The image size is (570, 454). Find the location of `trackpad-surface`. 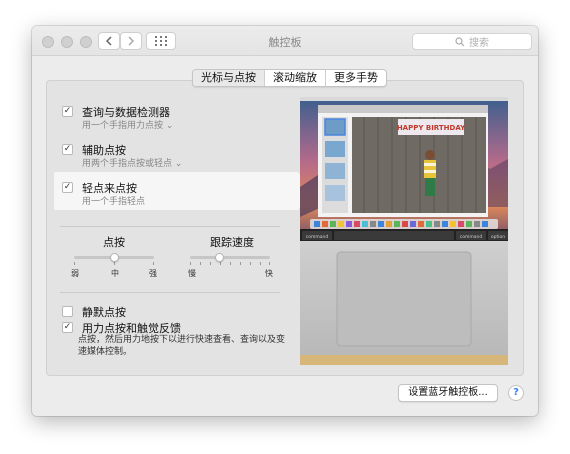

trackpad-surface is located at coordinates (404, 299).